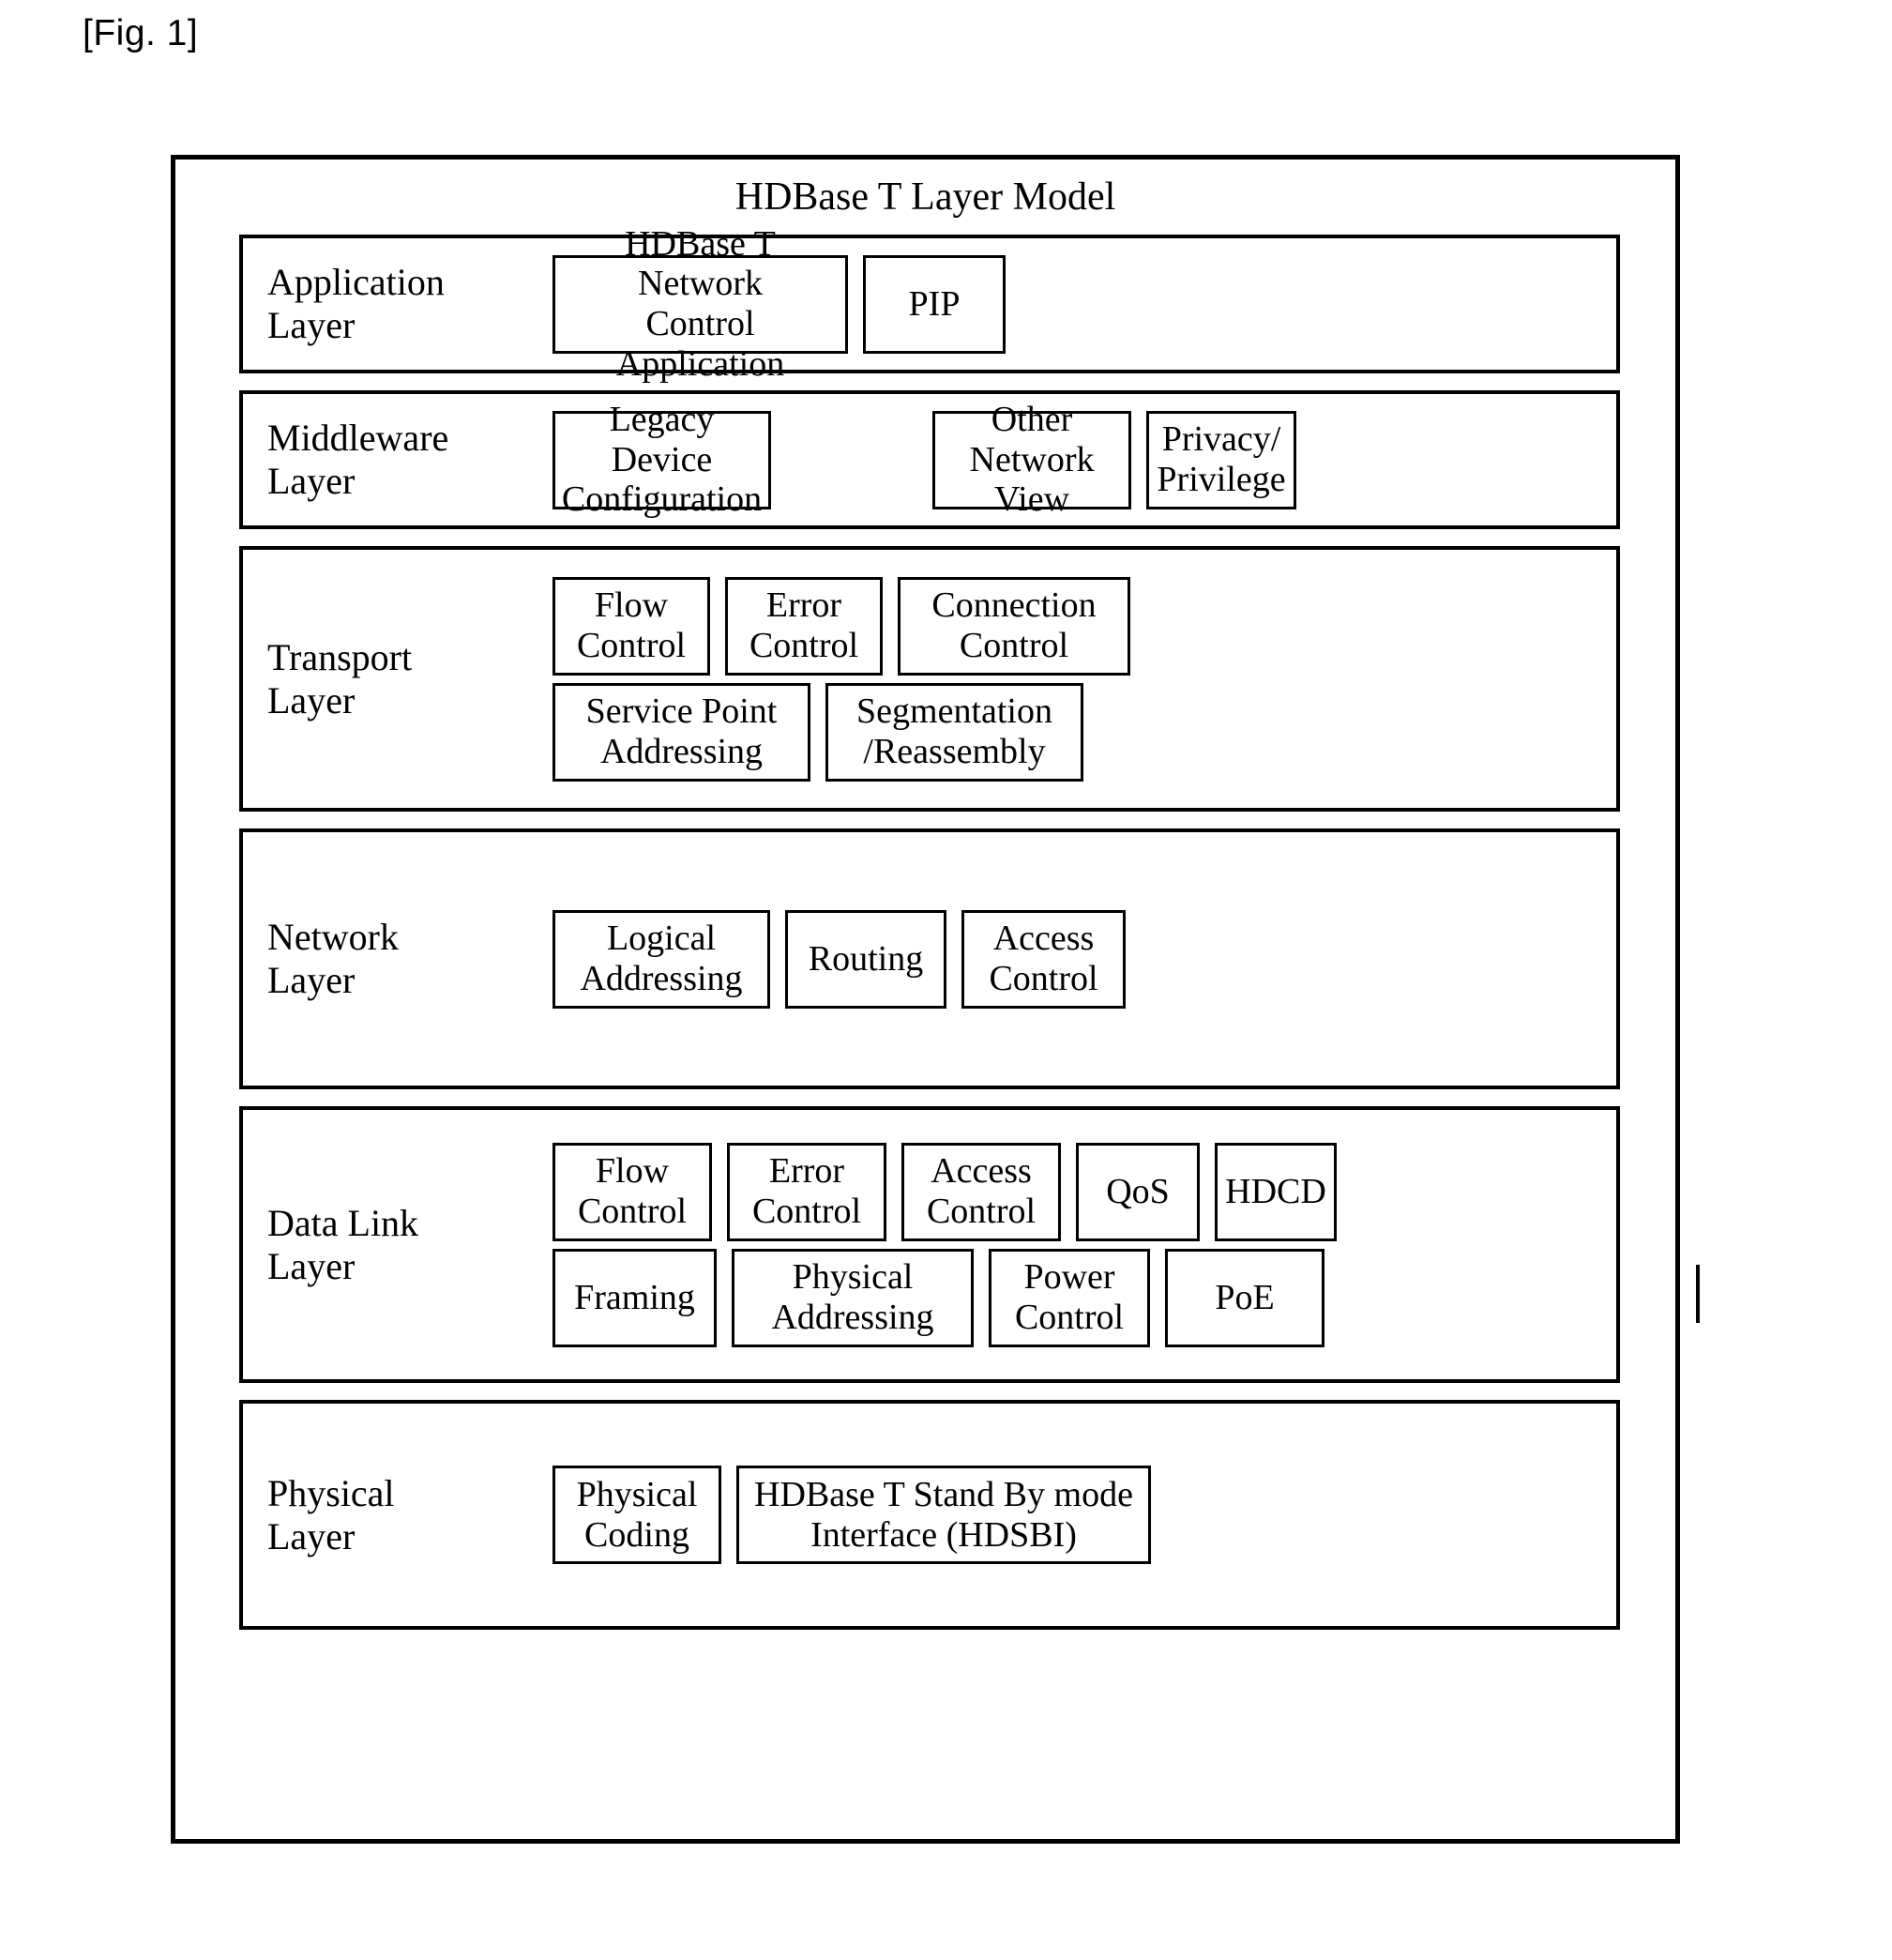 This screenshot has height=1960, width=1892. What do you see at coordinates (141, 33) in the screenshot?
I see `figure-label: [Fig. 1]` at bounding box center [141, 33].